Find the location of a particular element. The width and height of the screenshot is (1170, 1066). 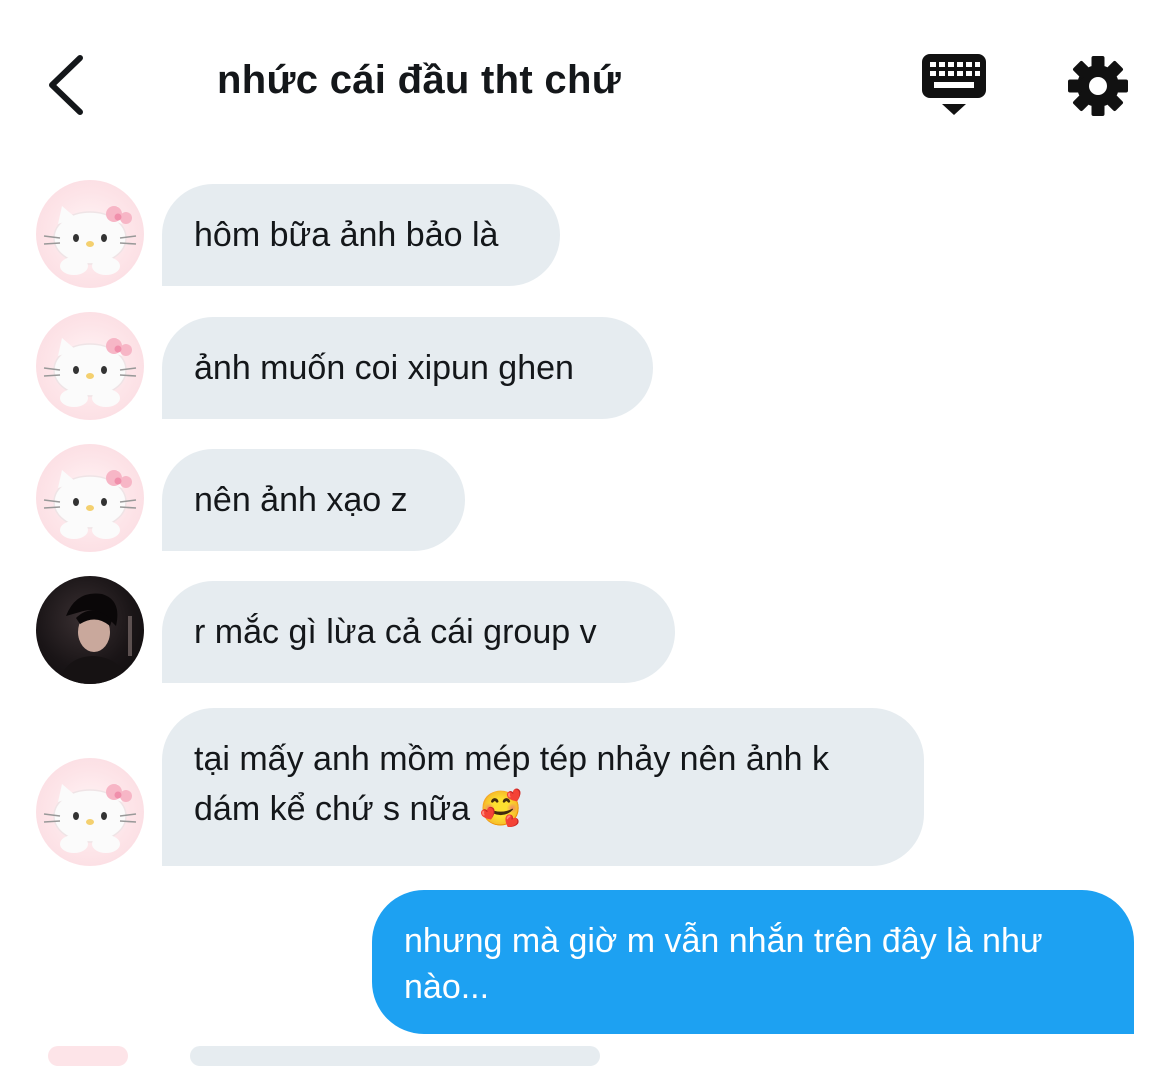

message-bubble: hôm bữa ảnh bảo là is located at coordinates (361, 235).